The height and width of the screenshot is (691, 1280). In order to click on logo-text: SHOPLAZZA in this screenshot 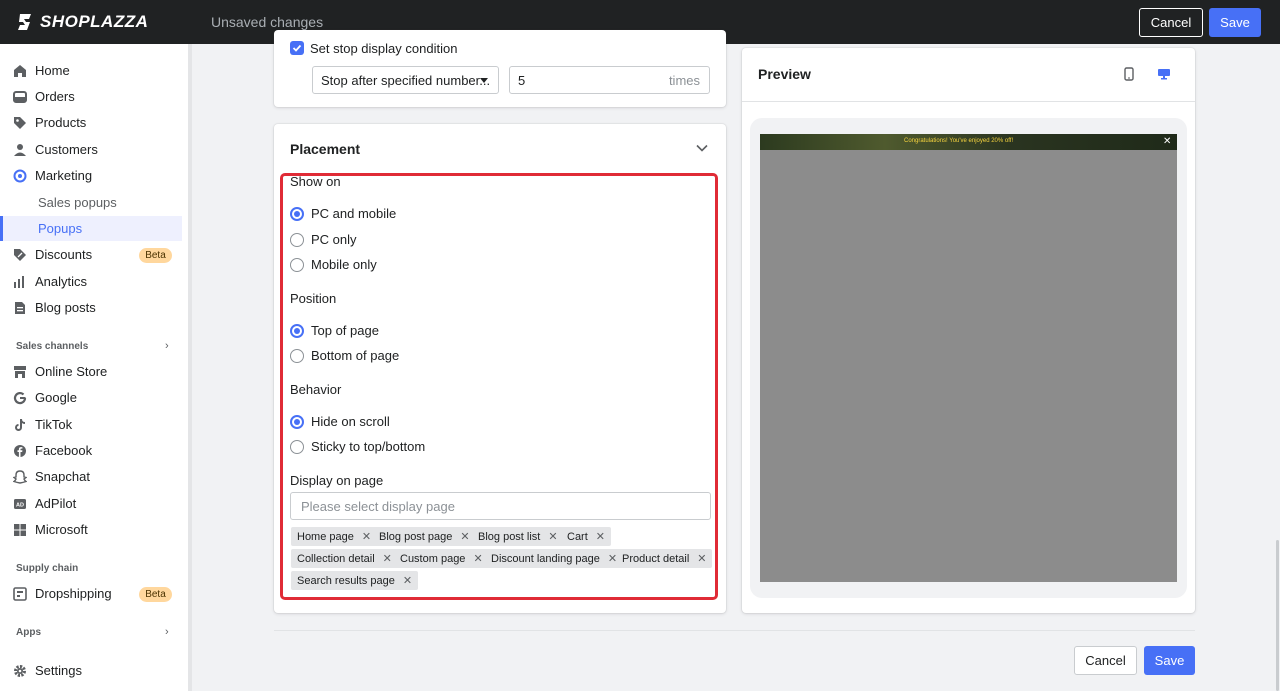, I will do `click(94, 21)`.